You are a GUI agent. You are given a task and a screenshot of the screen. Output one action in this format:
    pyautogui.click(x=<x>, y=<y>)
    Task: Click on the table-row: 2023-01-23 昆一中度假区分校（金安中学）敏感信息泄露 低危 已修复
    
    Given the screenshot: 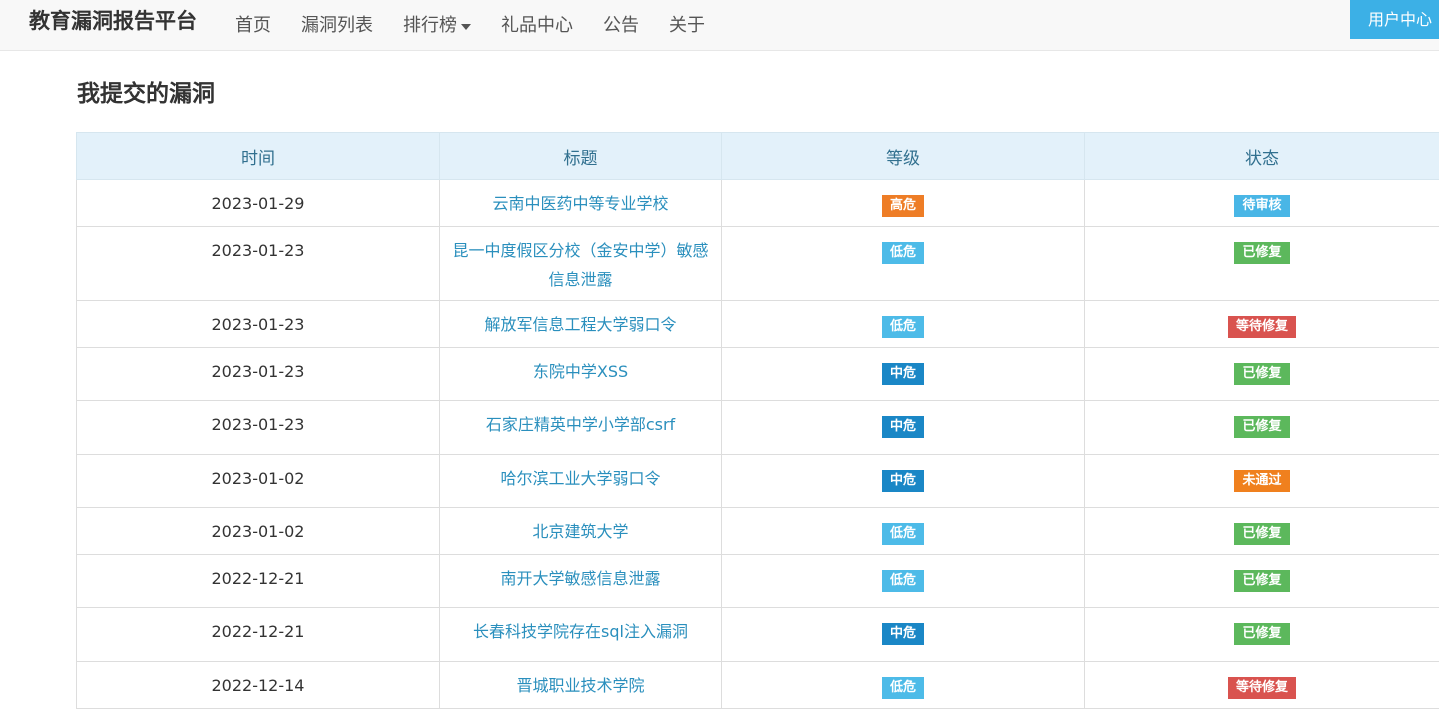 What is the action you would take?
    pyautogui.click(x=757, y=263)
    